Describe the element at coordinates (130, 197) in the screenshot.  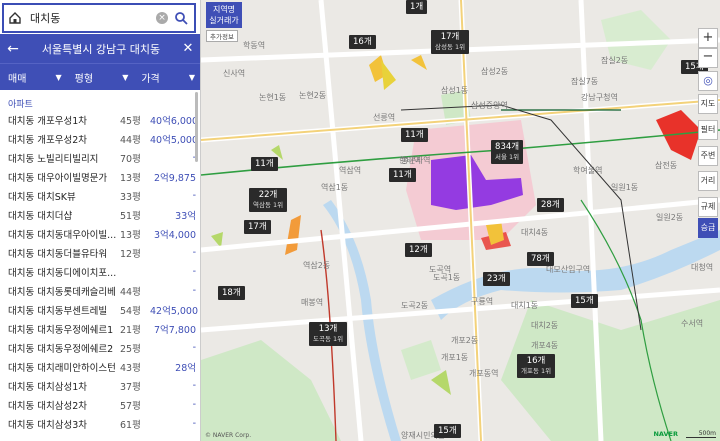
I see `apartment-area: 33평` at that location.